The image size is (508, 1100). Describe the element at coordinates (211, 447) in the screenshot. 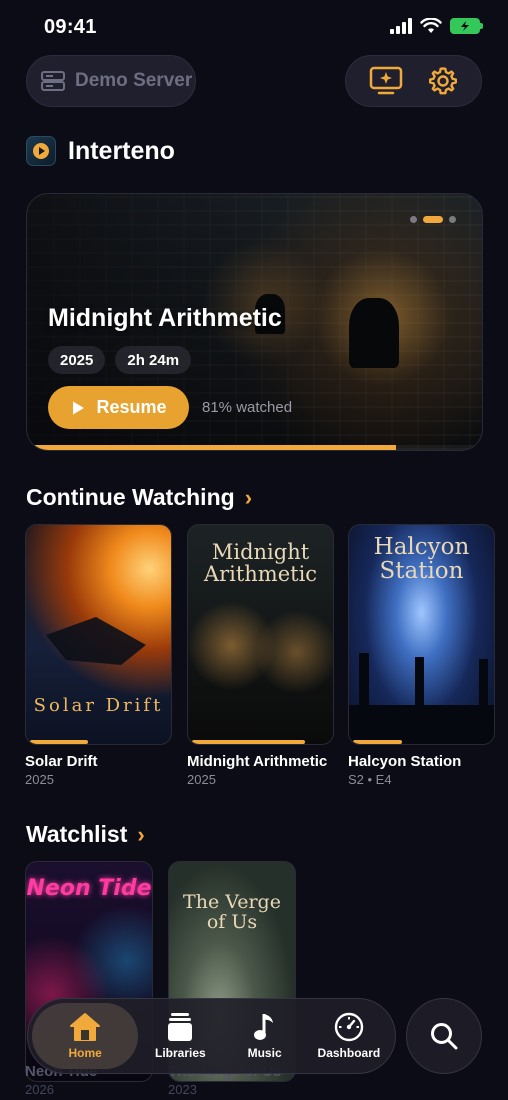

I see `hero-progress-fill` at that location.